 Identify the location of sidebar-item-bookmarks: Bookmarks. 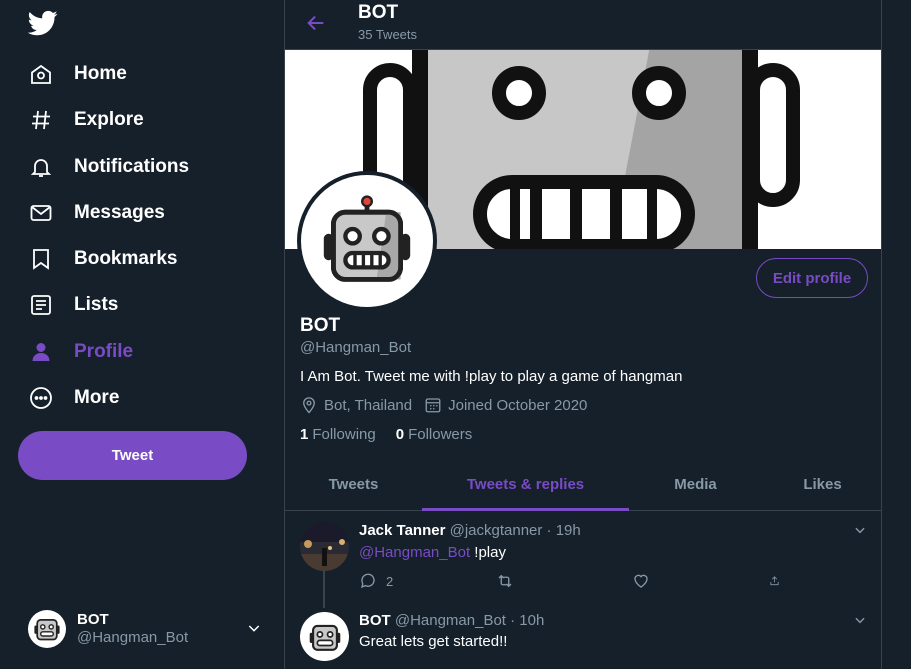
(103, 259).